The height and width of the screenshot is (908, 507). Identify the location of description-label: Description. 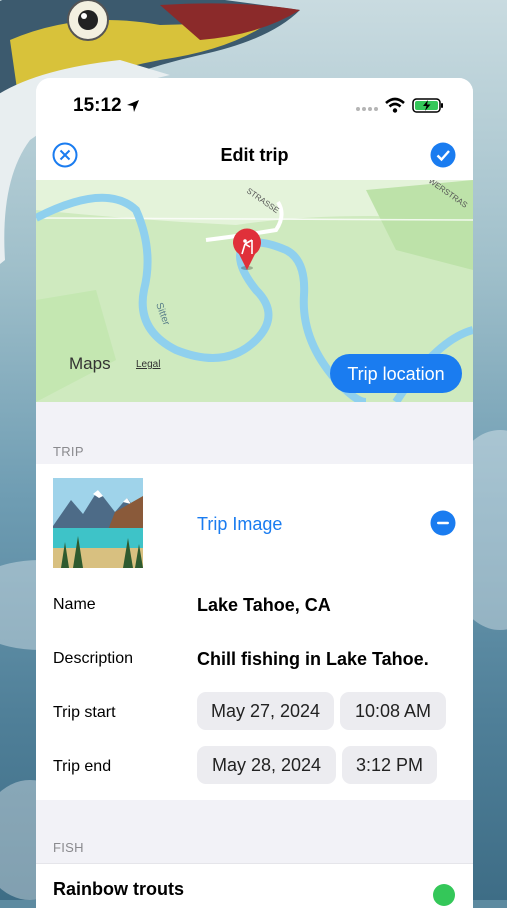
(93, 658).